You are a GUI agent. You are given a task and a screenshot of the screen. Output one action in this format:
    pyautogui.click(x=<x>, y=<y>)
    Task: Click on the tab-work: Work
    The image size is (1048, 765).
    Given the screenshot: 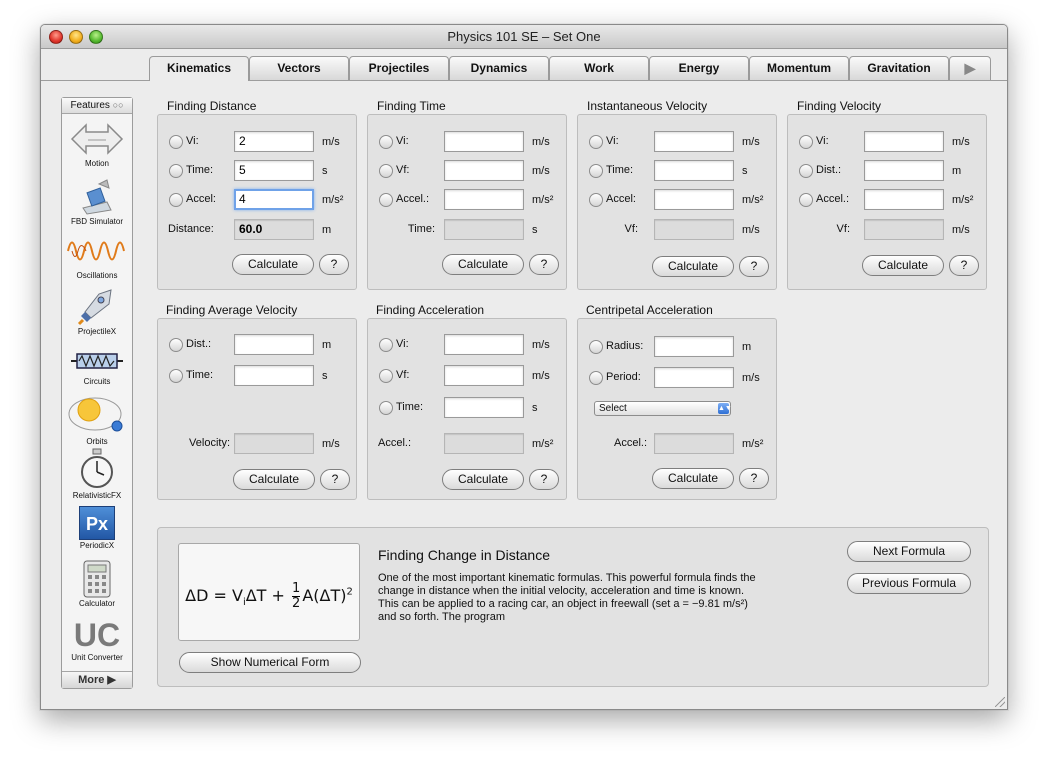 What is the action you would take?
    pyautogui.click(x=599, y=68)
    